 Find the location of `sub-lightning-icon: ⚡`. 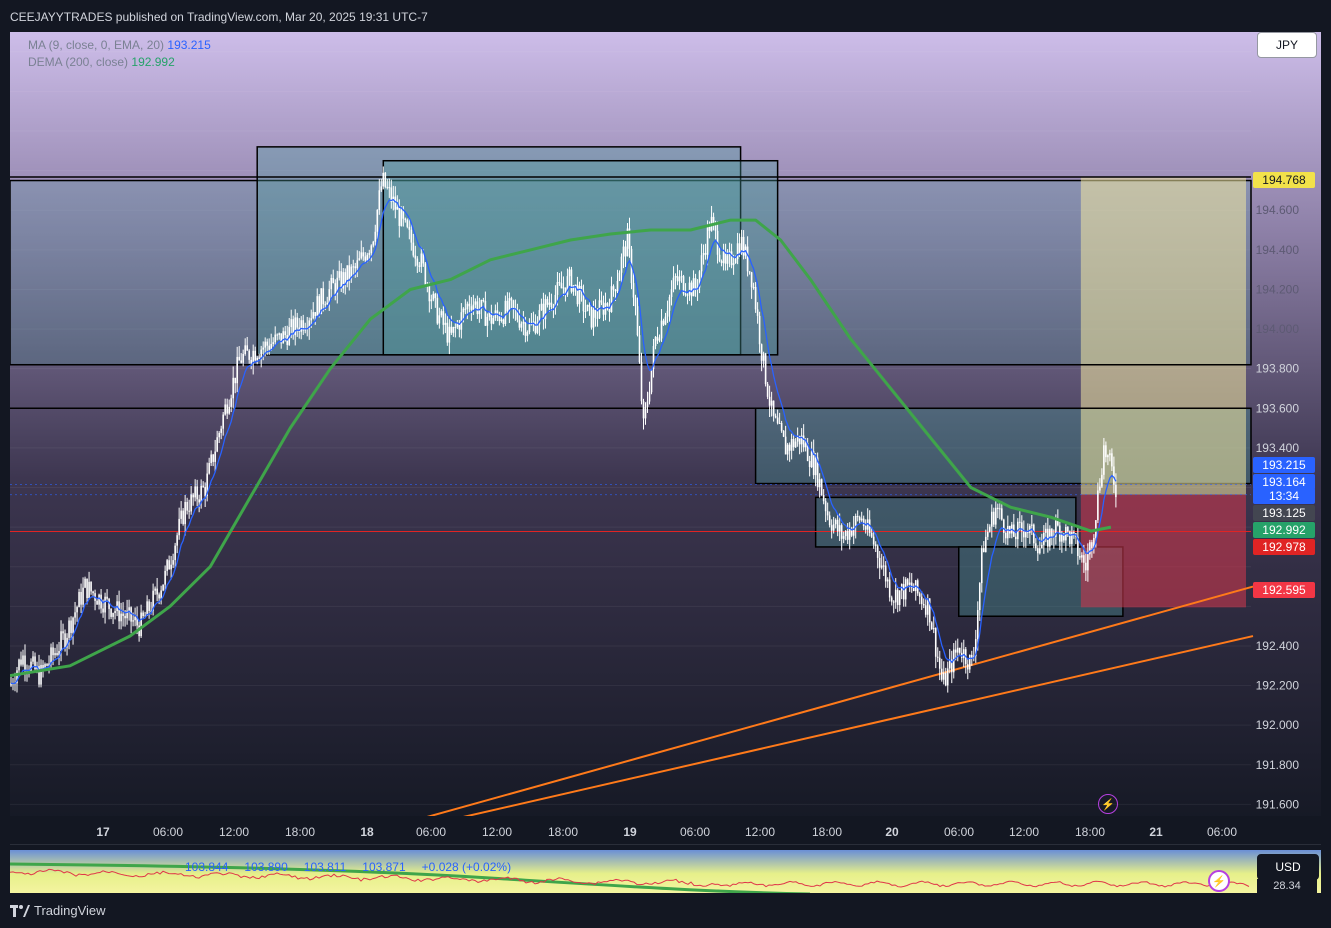

sub-lightning-icon: ⚡ is located at coordinates (1219, 881).